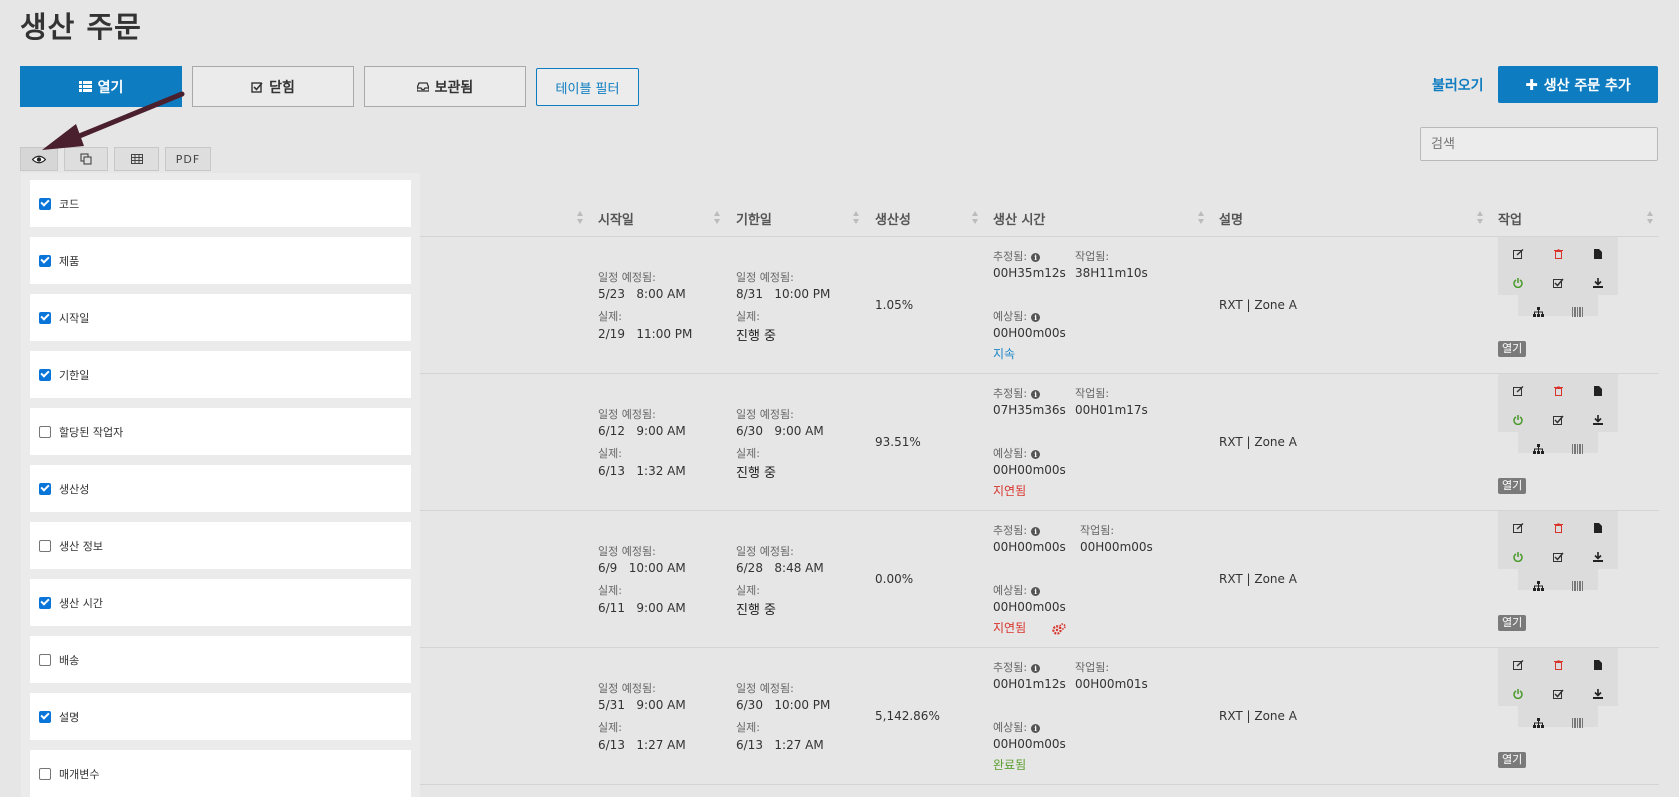 Image resolution: width=1679 pixels, height=797 pixels. I want to click on column-option: 매개변수, so click(220, 773).